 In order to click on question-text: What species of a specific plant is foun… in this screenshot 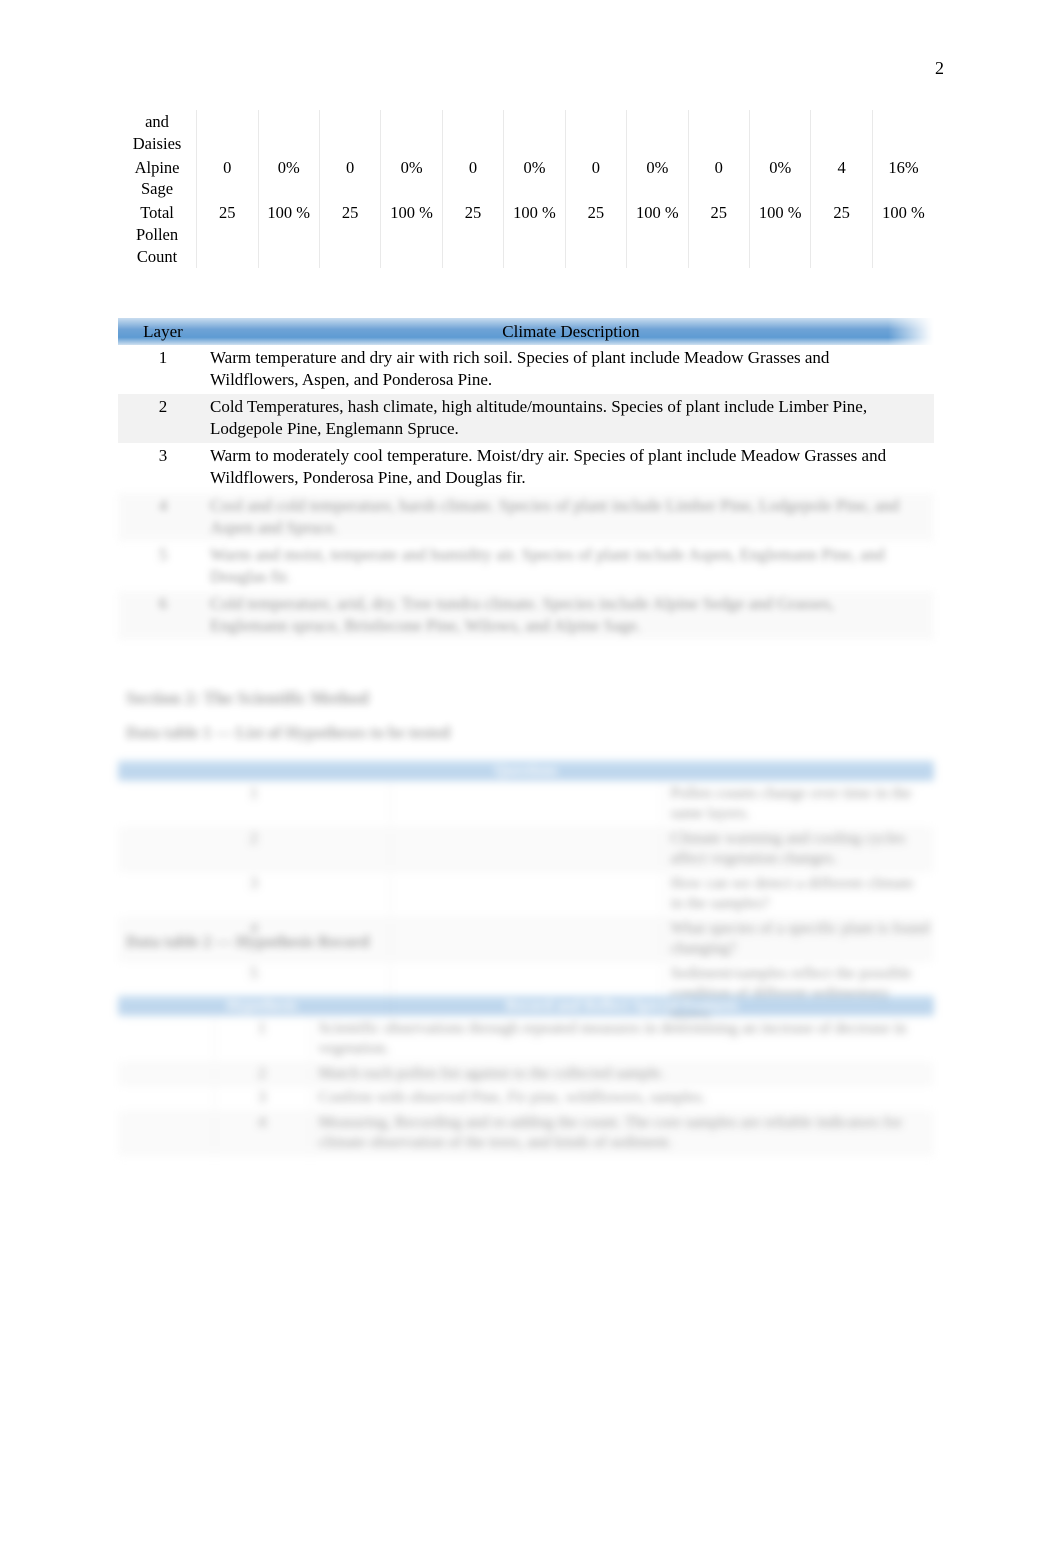, I will do `click(798, 939)`.